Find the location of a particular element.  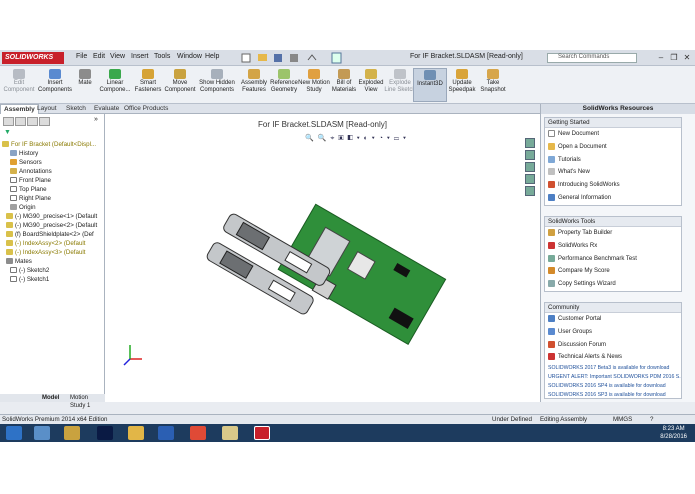

update-speedpak-button: Update Speedpak is located at coordinates (462, 85).